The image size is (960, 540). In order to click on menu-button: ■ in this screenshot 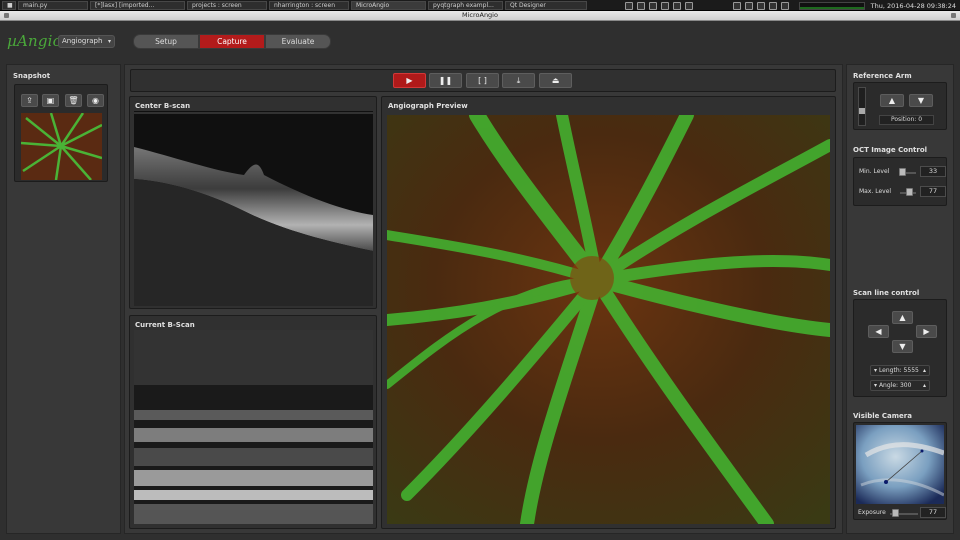, I will do `click(9, 5)`.